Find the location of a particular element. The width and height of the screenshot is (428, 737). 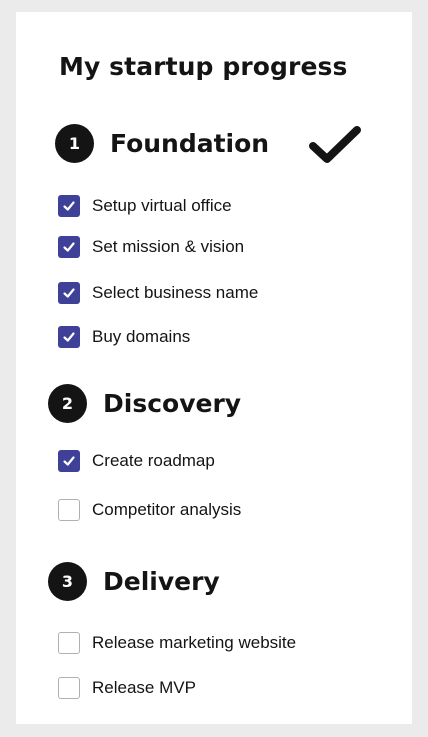

task-item: Release marketing website is located at coordinates (177, 643).